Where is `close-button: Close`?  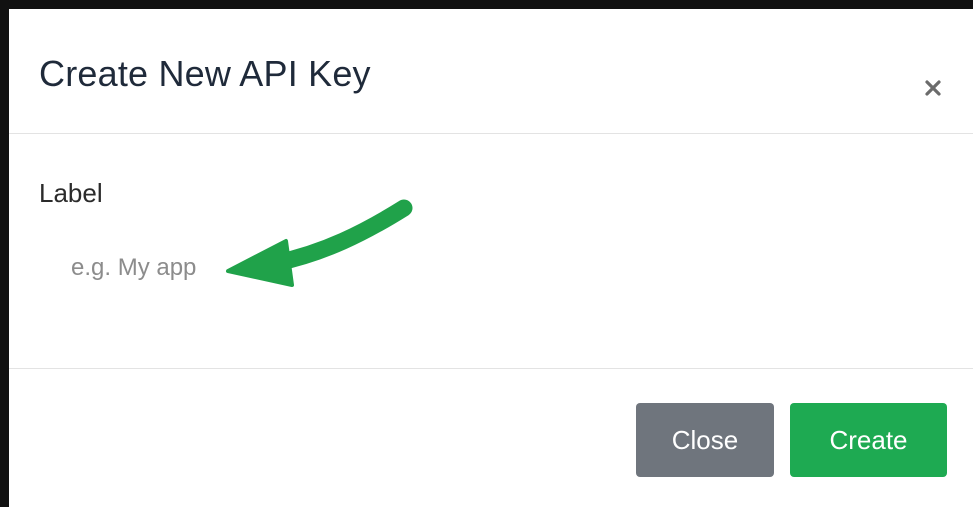 close-button: Close is located at coordinates (705, 440).